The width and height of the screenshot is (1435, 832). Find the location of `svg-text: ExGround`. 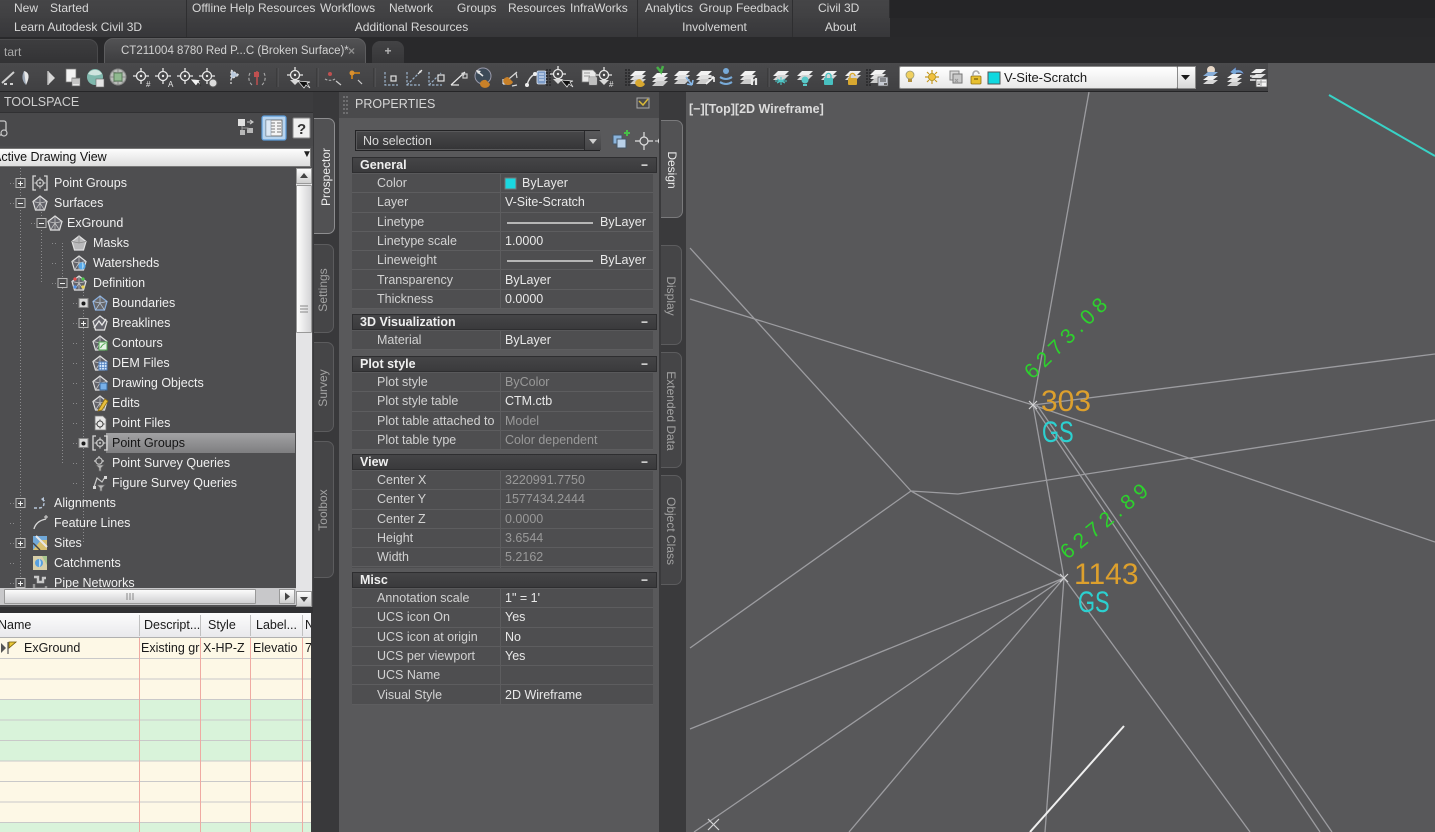

svg-text: ExGround is located at coordinates (95, 223).